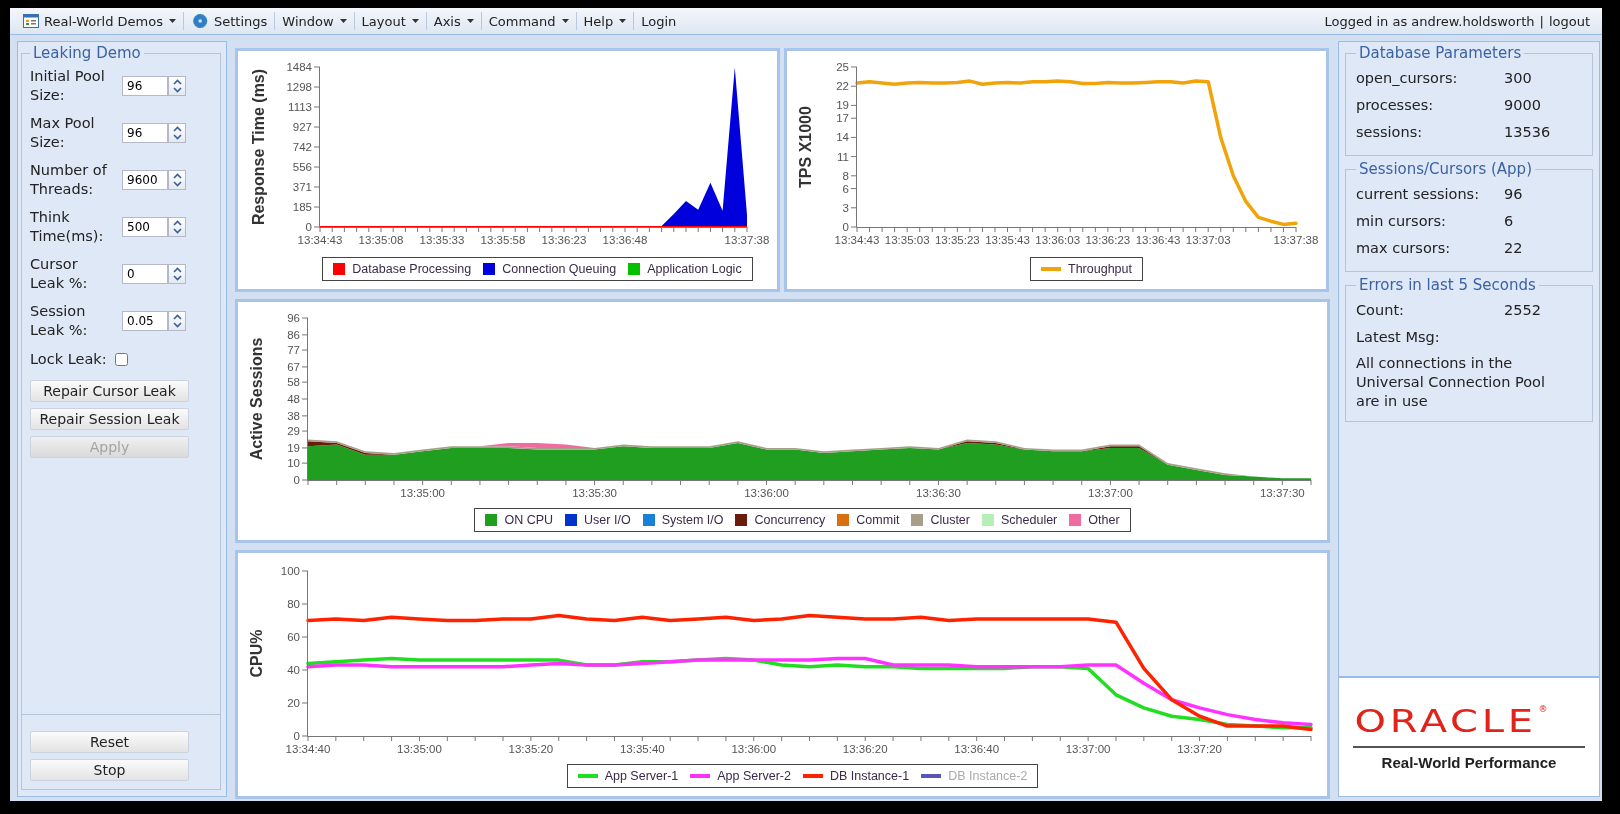  I want to click on field-value: 2552, so click(1522, 309).